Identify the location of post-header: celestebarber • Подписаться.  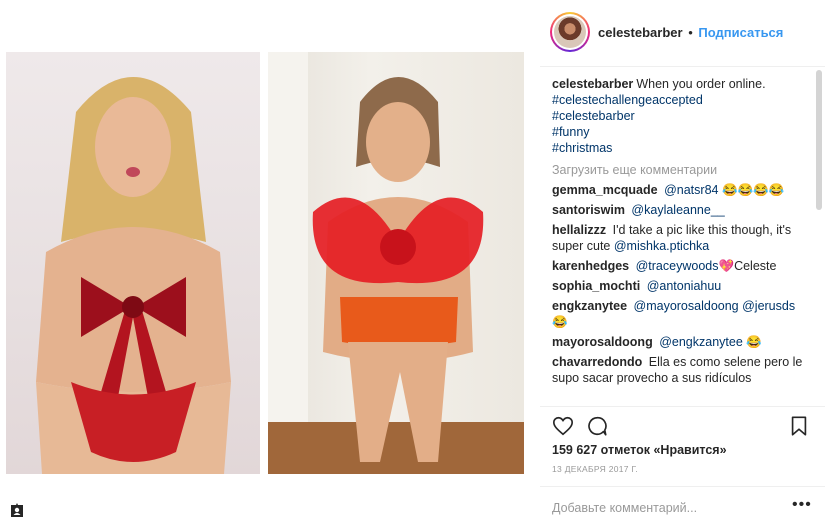
(682, 33).